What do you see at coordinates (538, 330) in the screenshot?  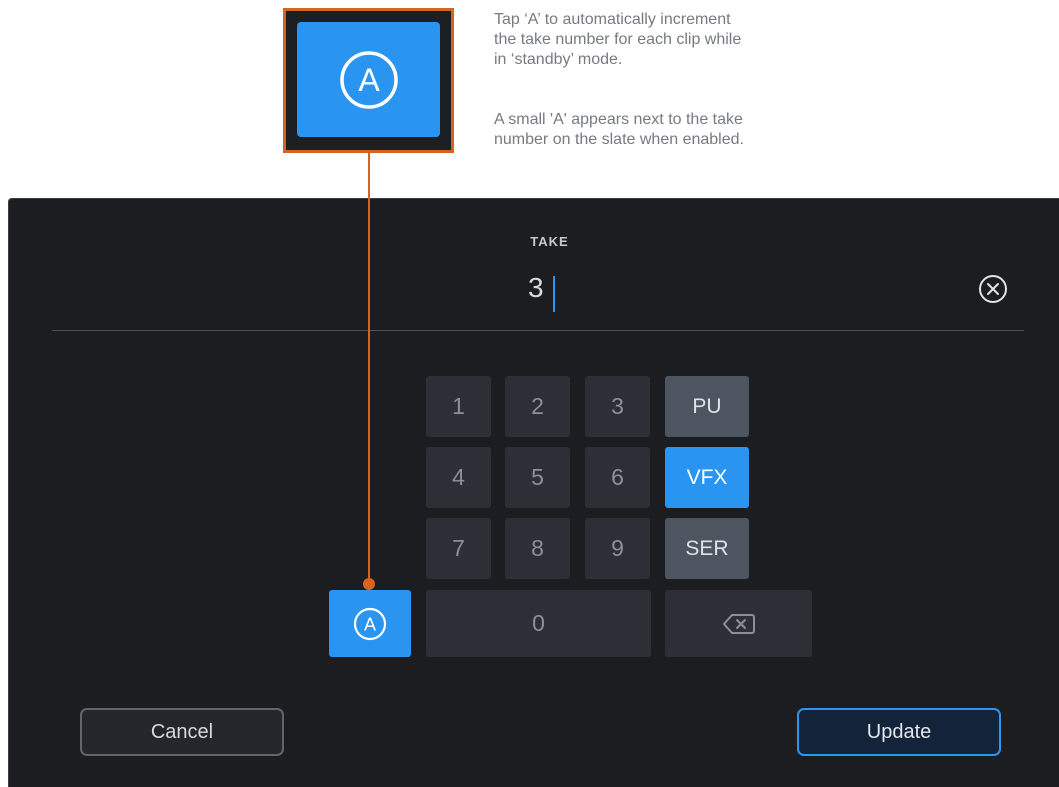 I see `divider` at bounding box center [538, 330].